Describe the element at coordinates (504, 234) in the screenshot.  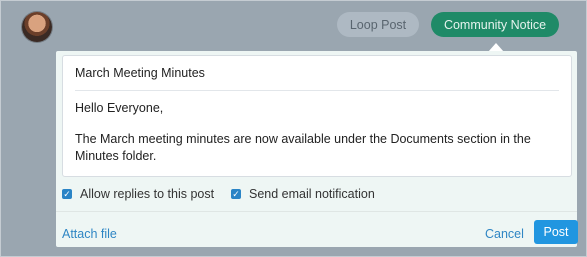
I see `cancel-link: Cancel` at that location.